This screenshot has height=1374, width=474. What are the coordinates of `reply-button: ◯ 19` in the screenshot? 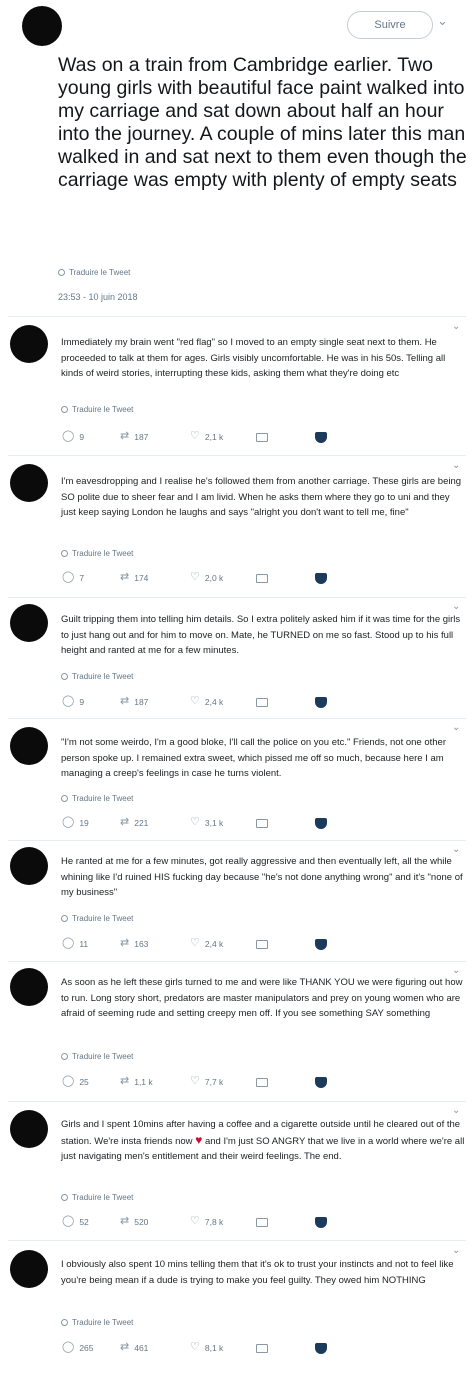 It's located at (75, 822).